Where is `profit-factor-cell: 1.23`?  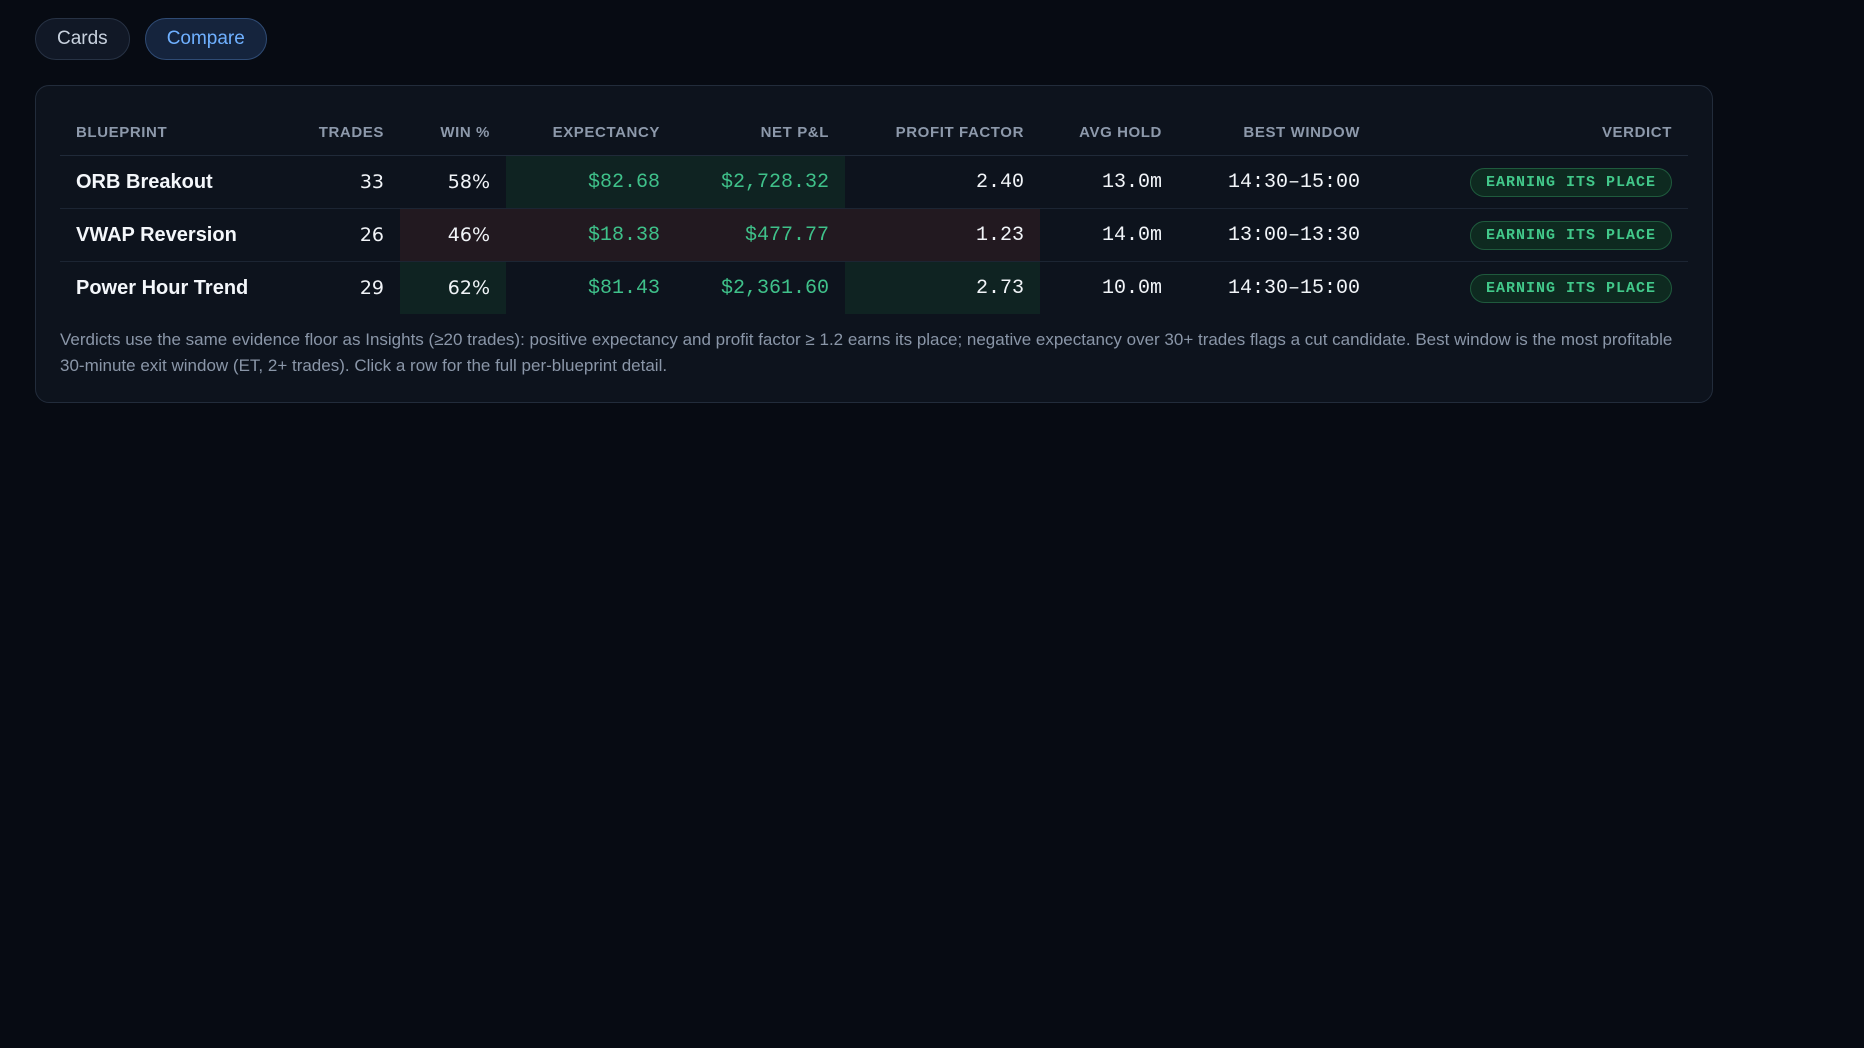 profit-factor-cell: 1.23 is located at coordinates (942, 235).